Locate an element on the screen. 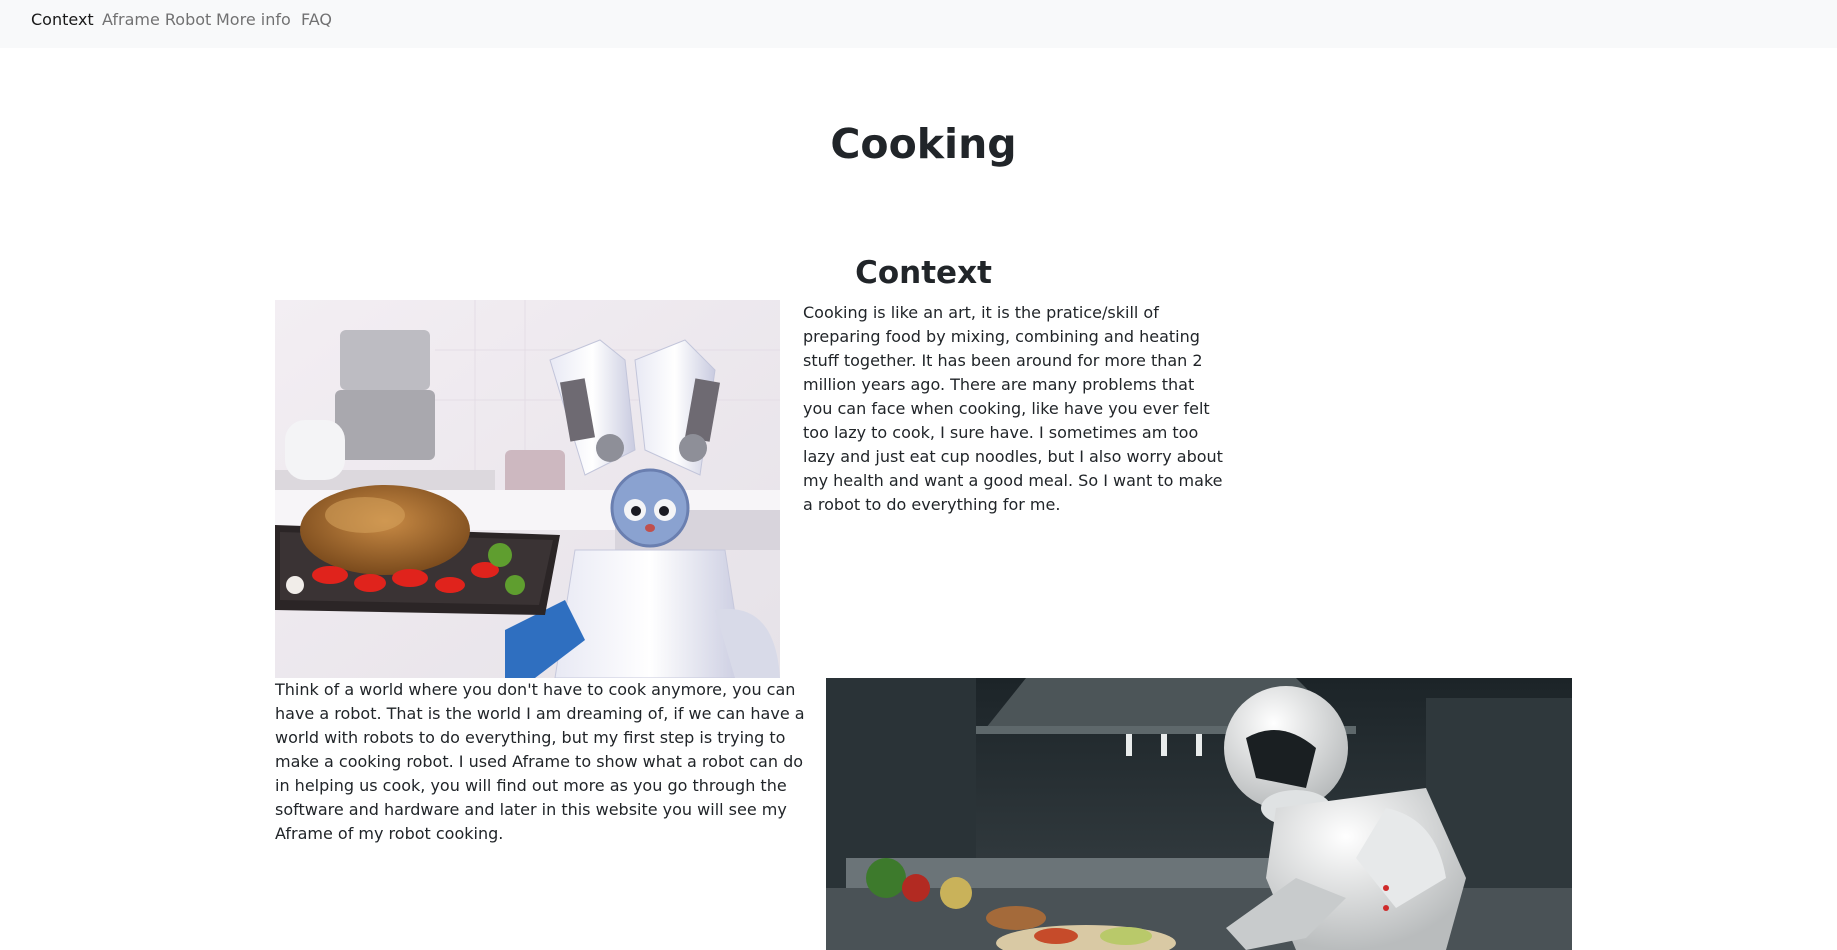 This screenshot has height=950, width=1837. robot-cooking-kitchen-image is located at coordinates (1199, 814).